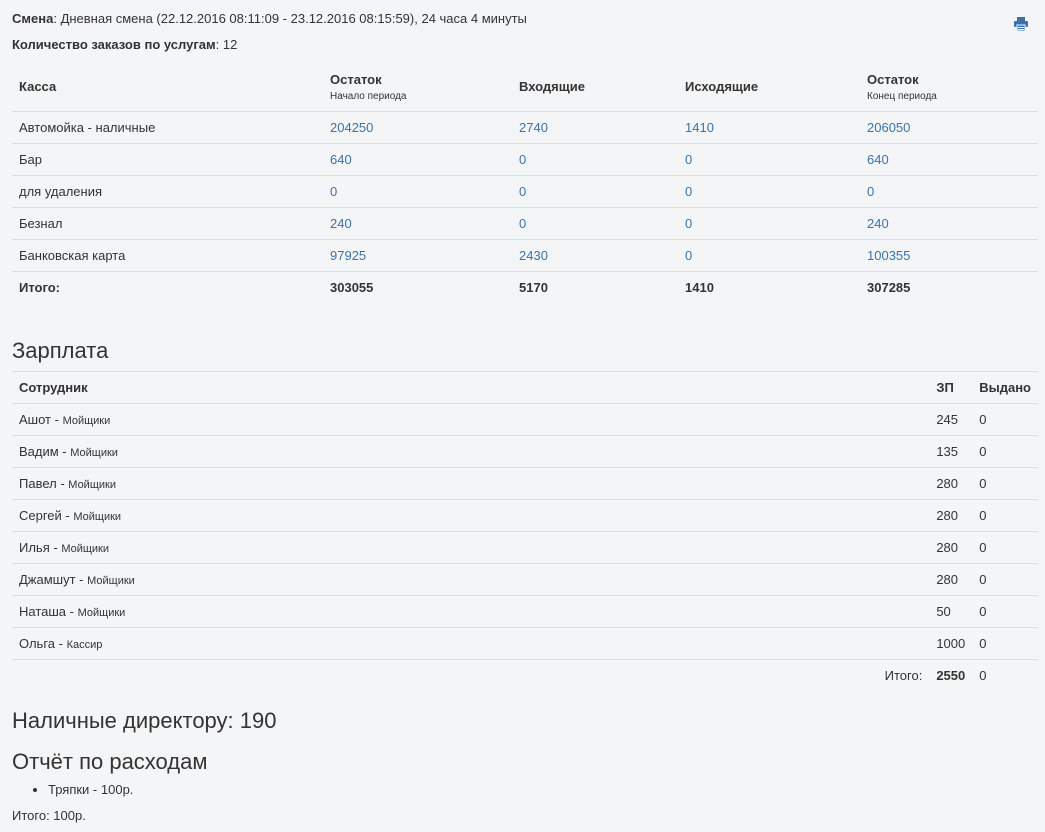  I want to click on cash-table-total-row: Итого: 303055 5170 1410 307285, so click(525, 288).